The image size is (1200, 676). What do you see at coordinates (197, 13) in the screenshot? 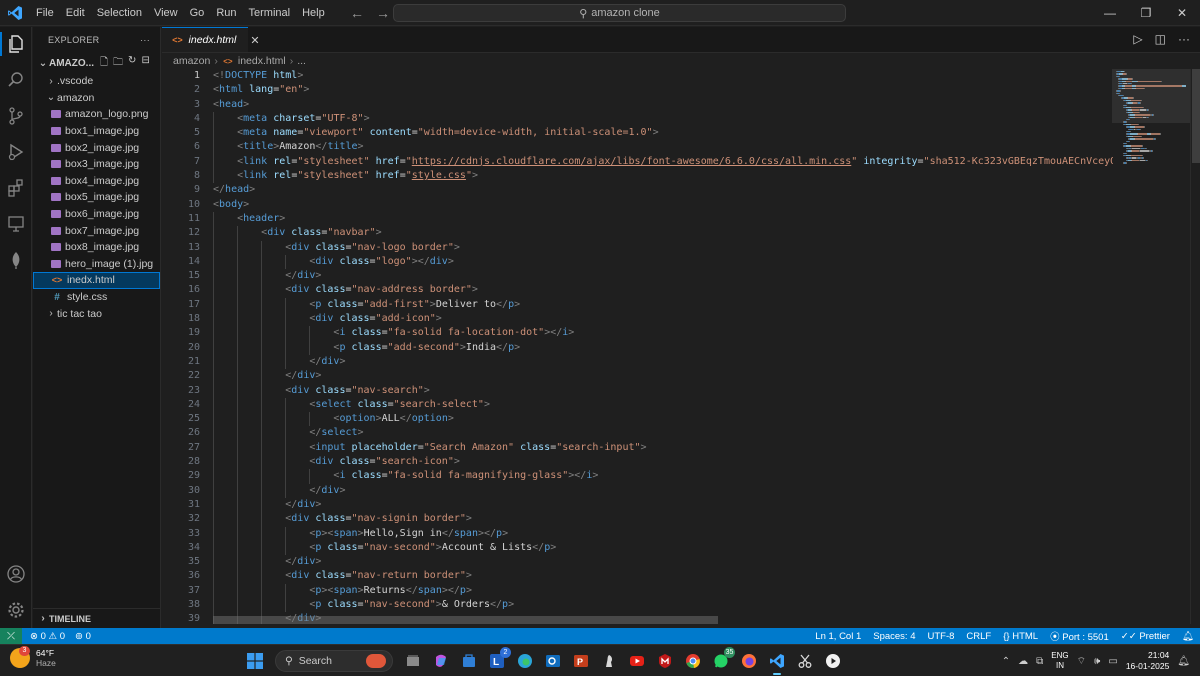
I see `menu-go: Go` at bounding box center [197, 13].